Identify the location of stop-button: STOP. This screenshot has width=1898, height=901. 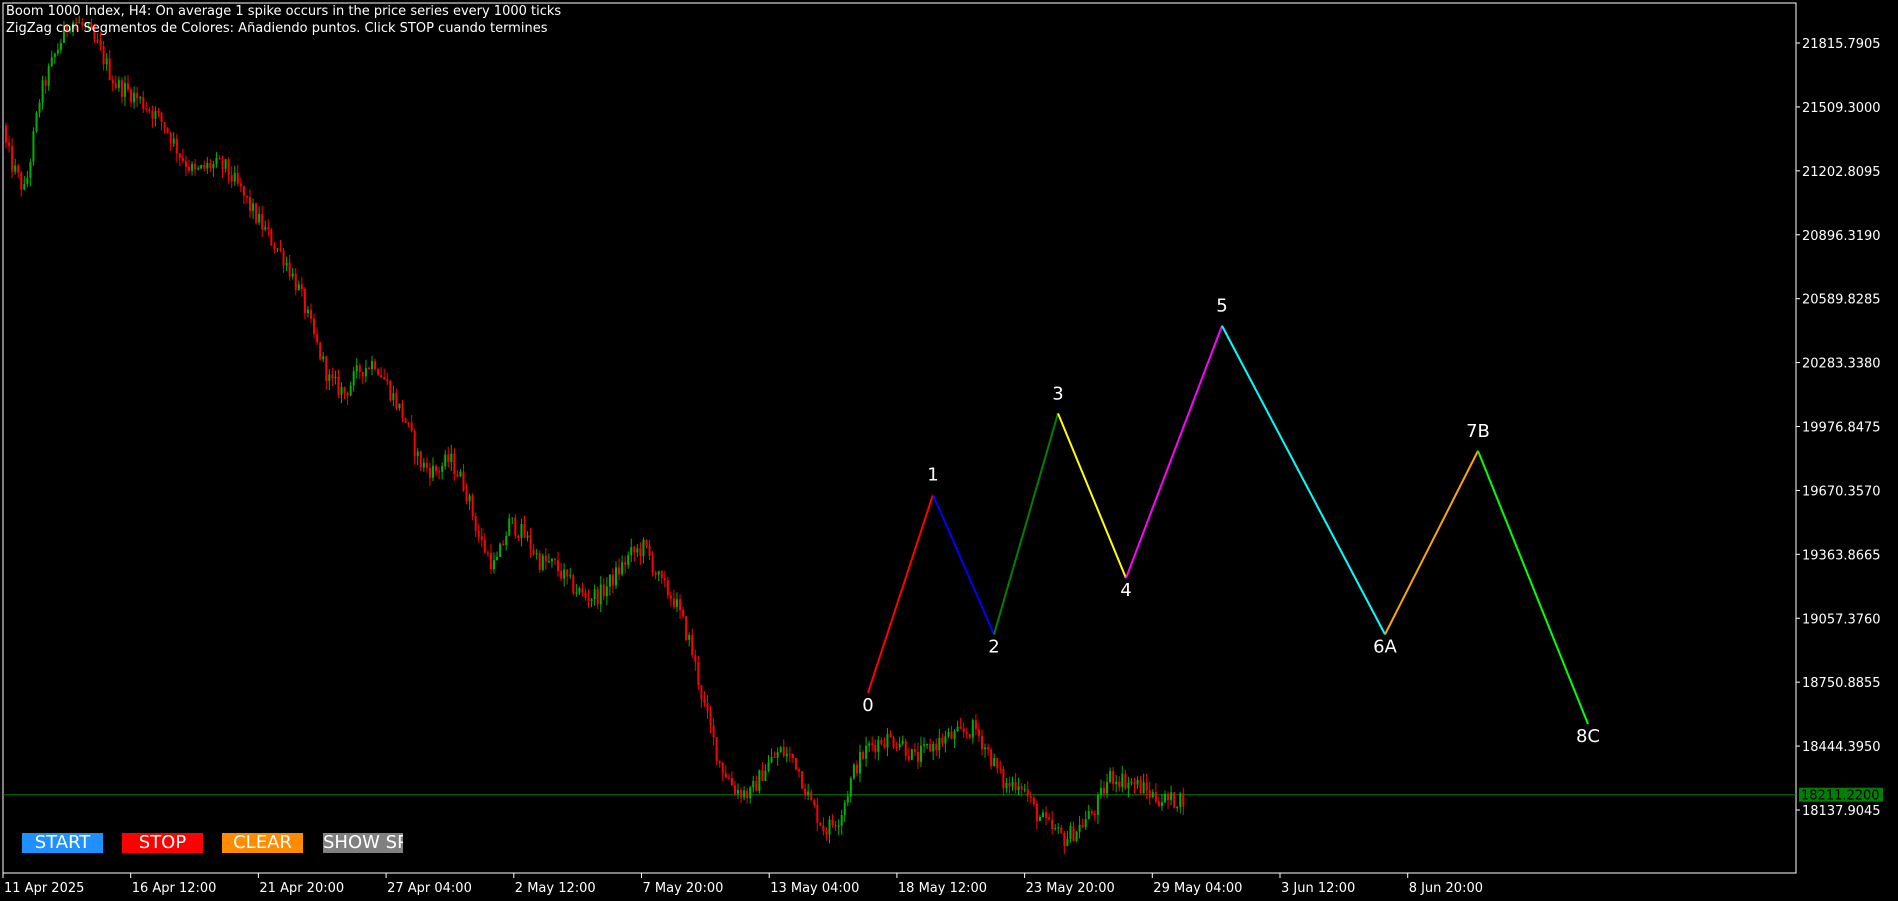
(162, 843).